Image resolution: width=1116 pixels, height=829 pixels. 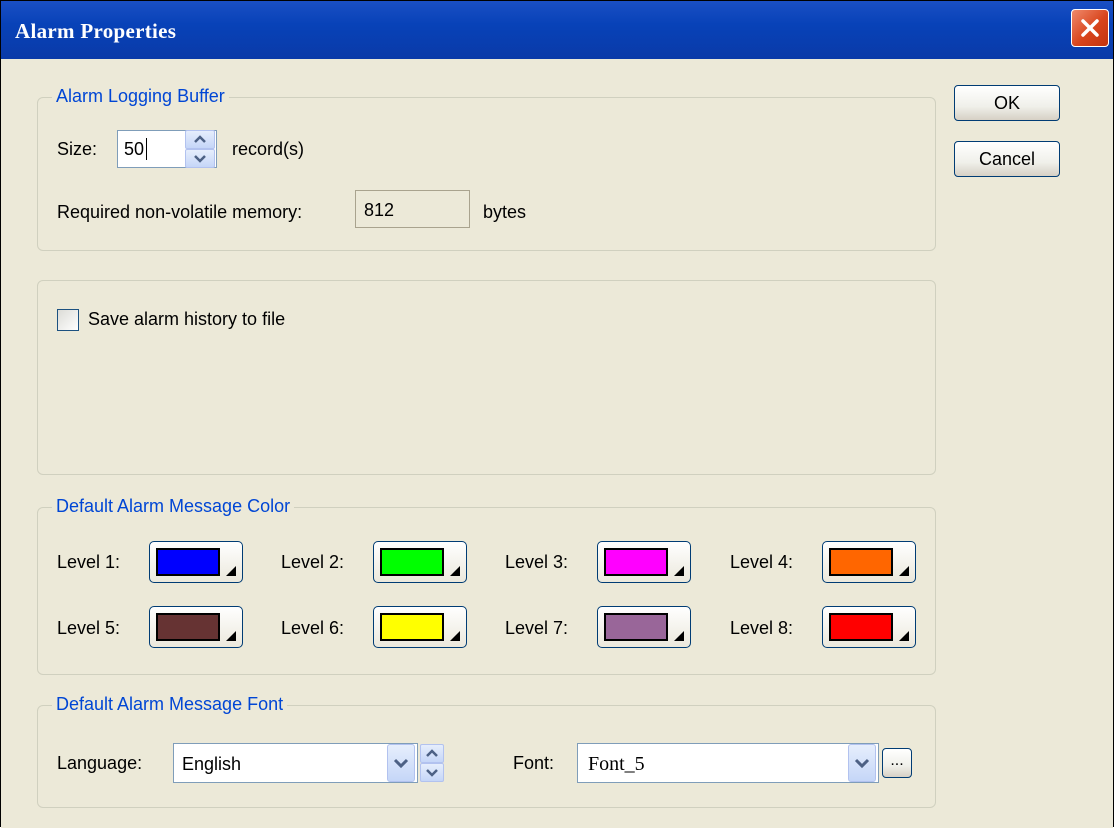 I want to click on level-4-swatch, so click(x=861, y=562).